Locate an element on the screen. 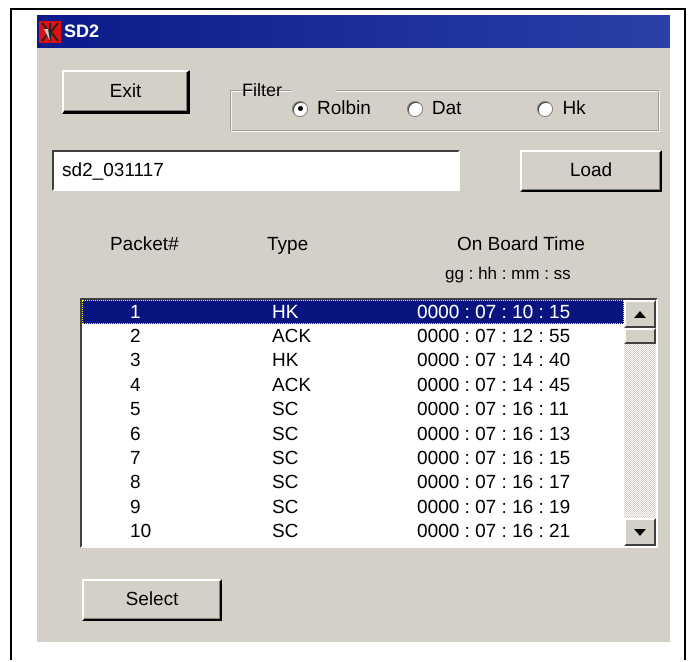 The width and height of the screenshot is (695, 662). filter-label: Filter is located at coordinates (262, 90).